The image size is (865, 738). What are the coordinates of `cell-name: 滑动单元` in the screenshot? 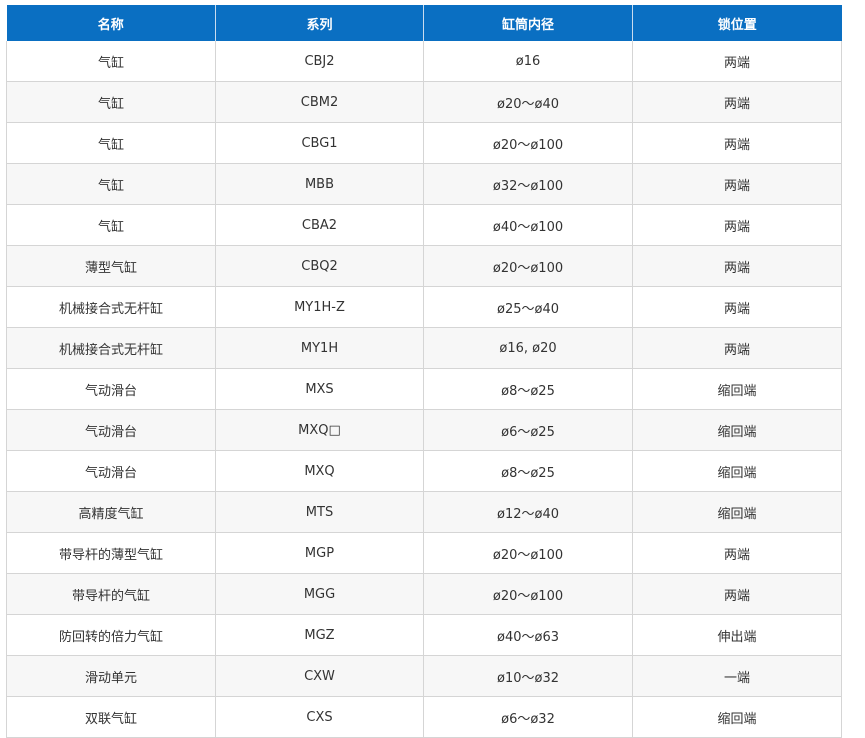 It's located at (111, 676).